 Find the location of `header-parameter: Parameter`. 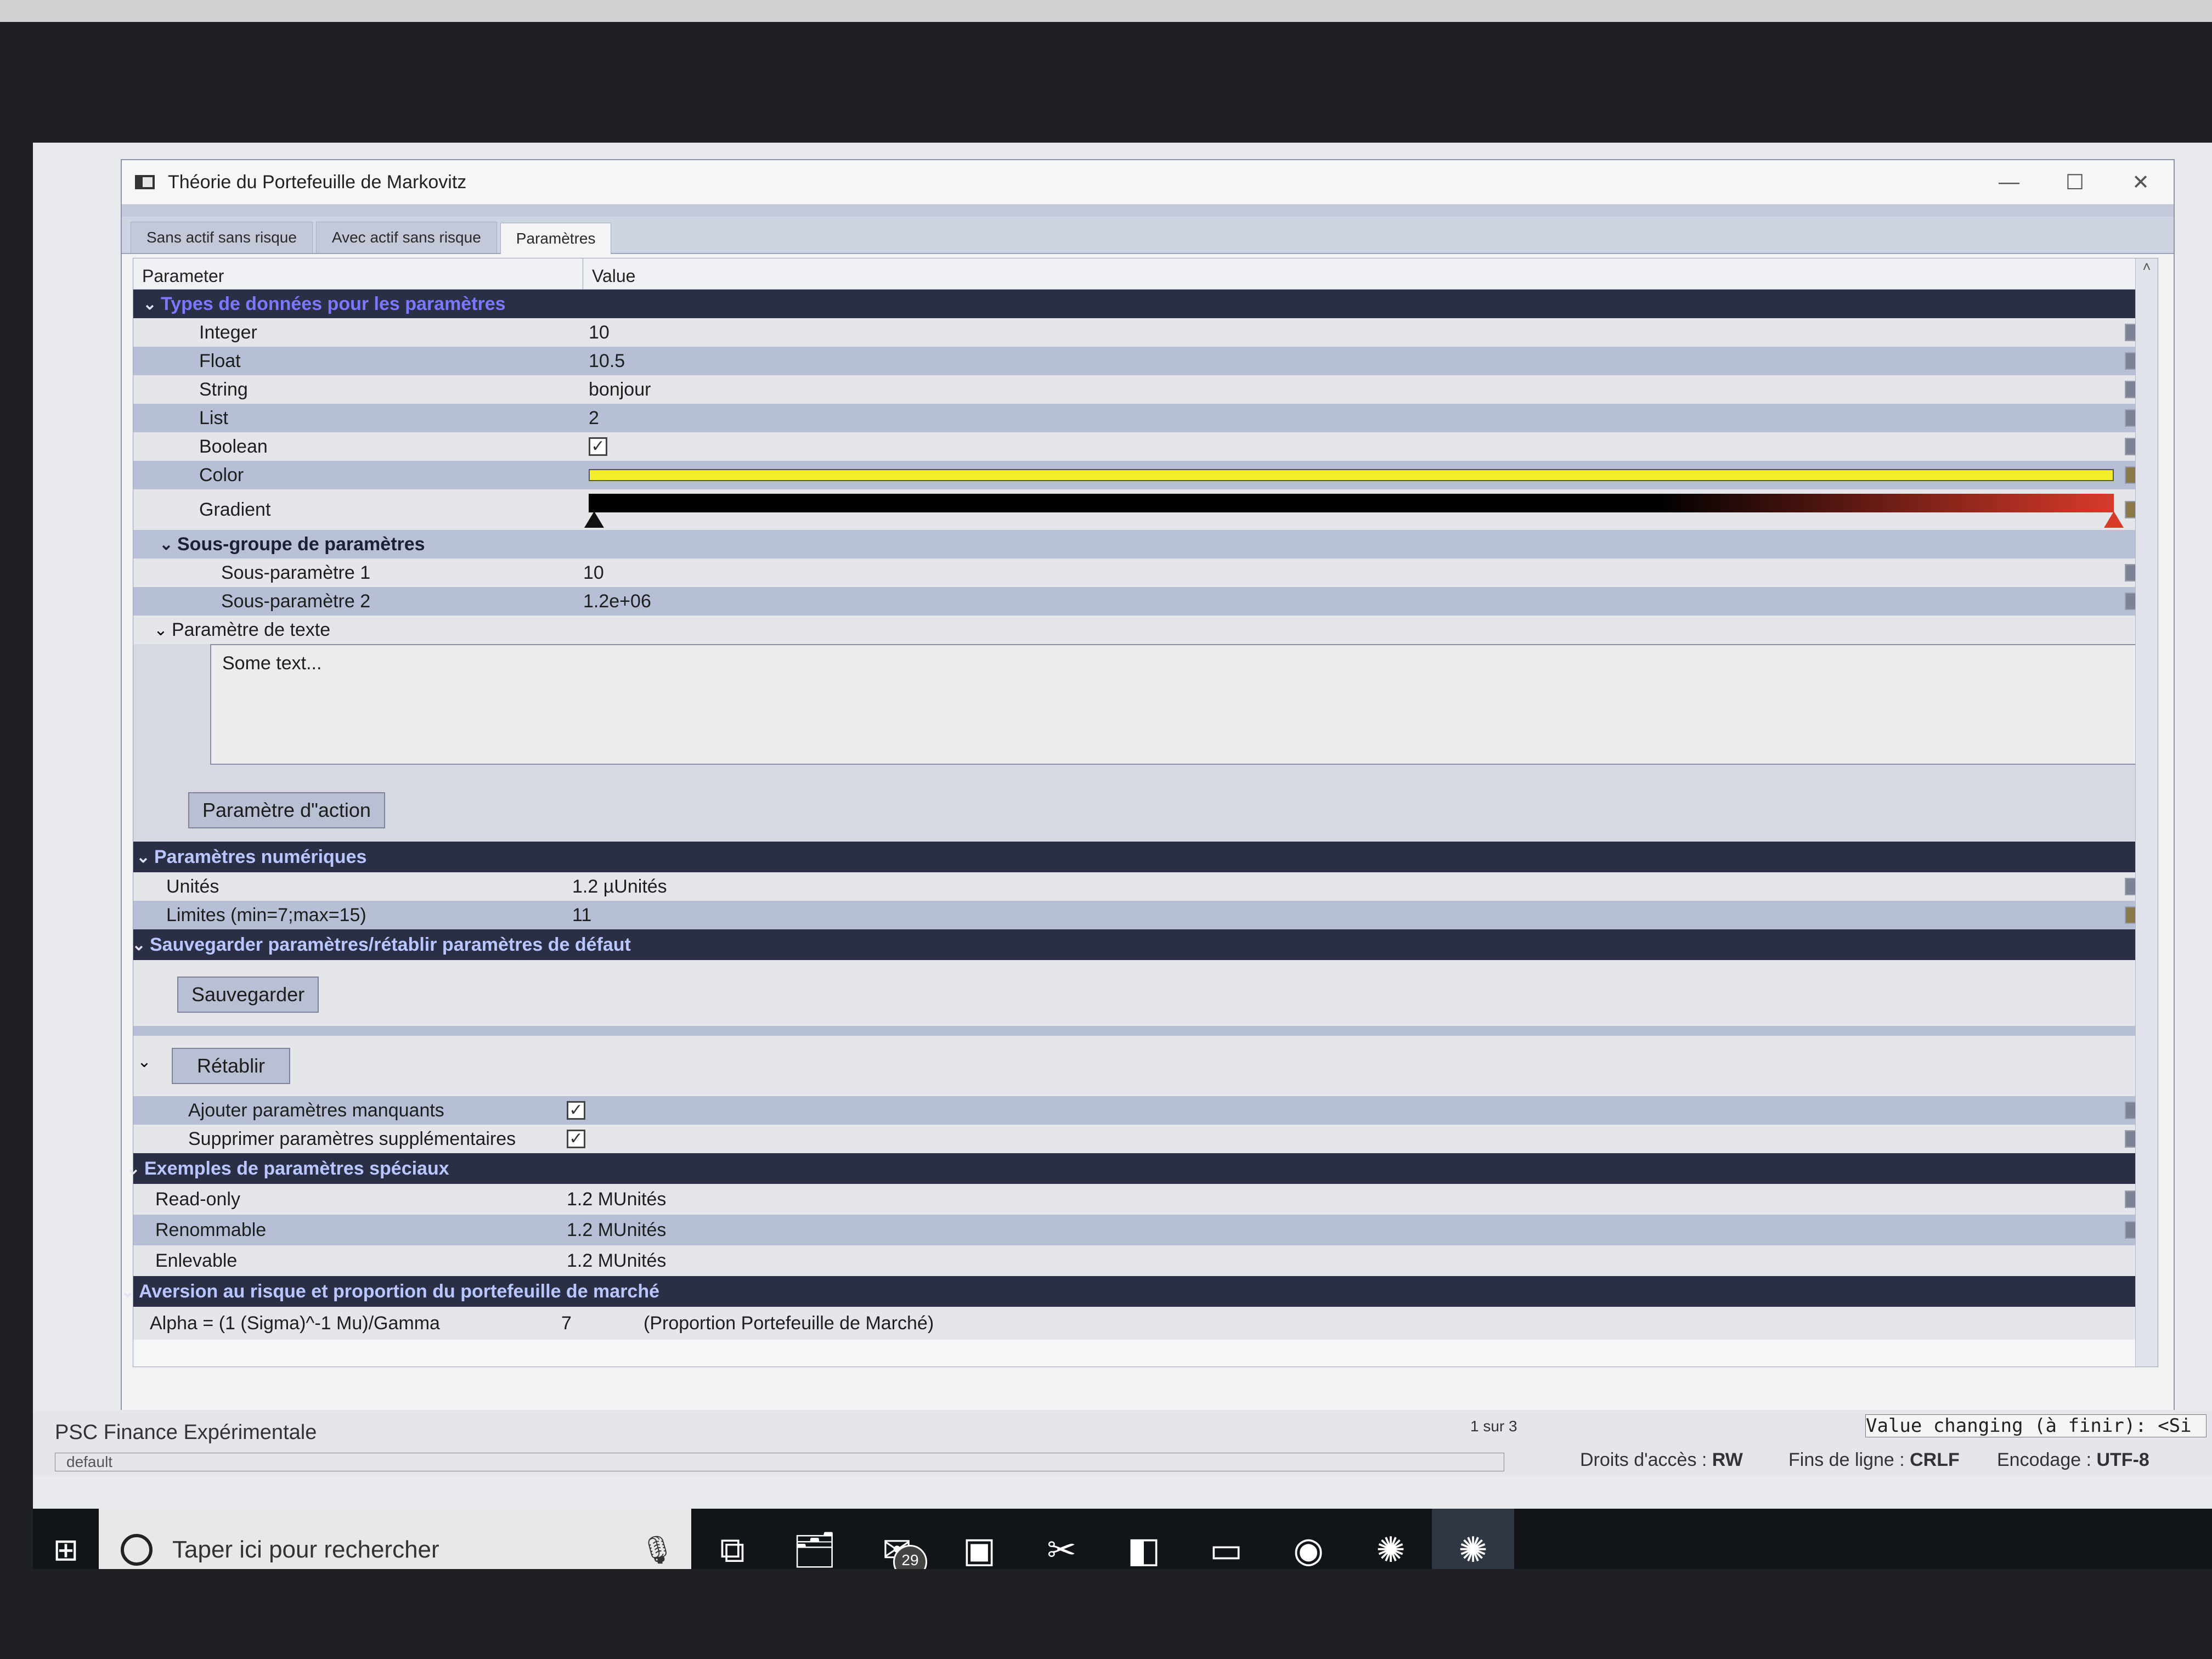

header-parameter: Parameter is located at coordinates (358, 273).